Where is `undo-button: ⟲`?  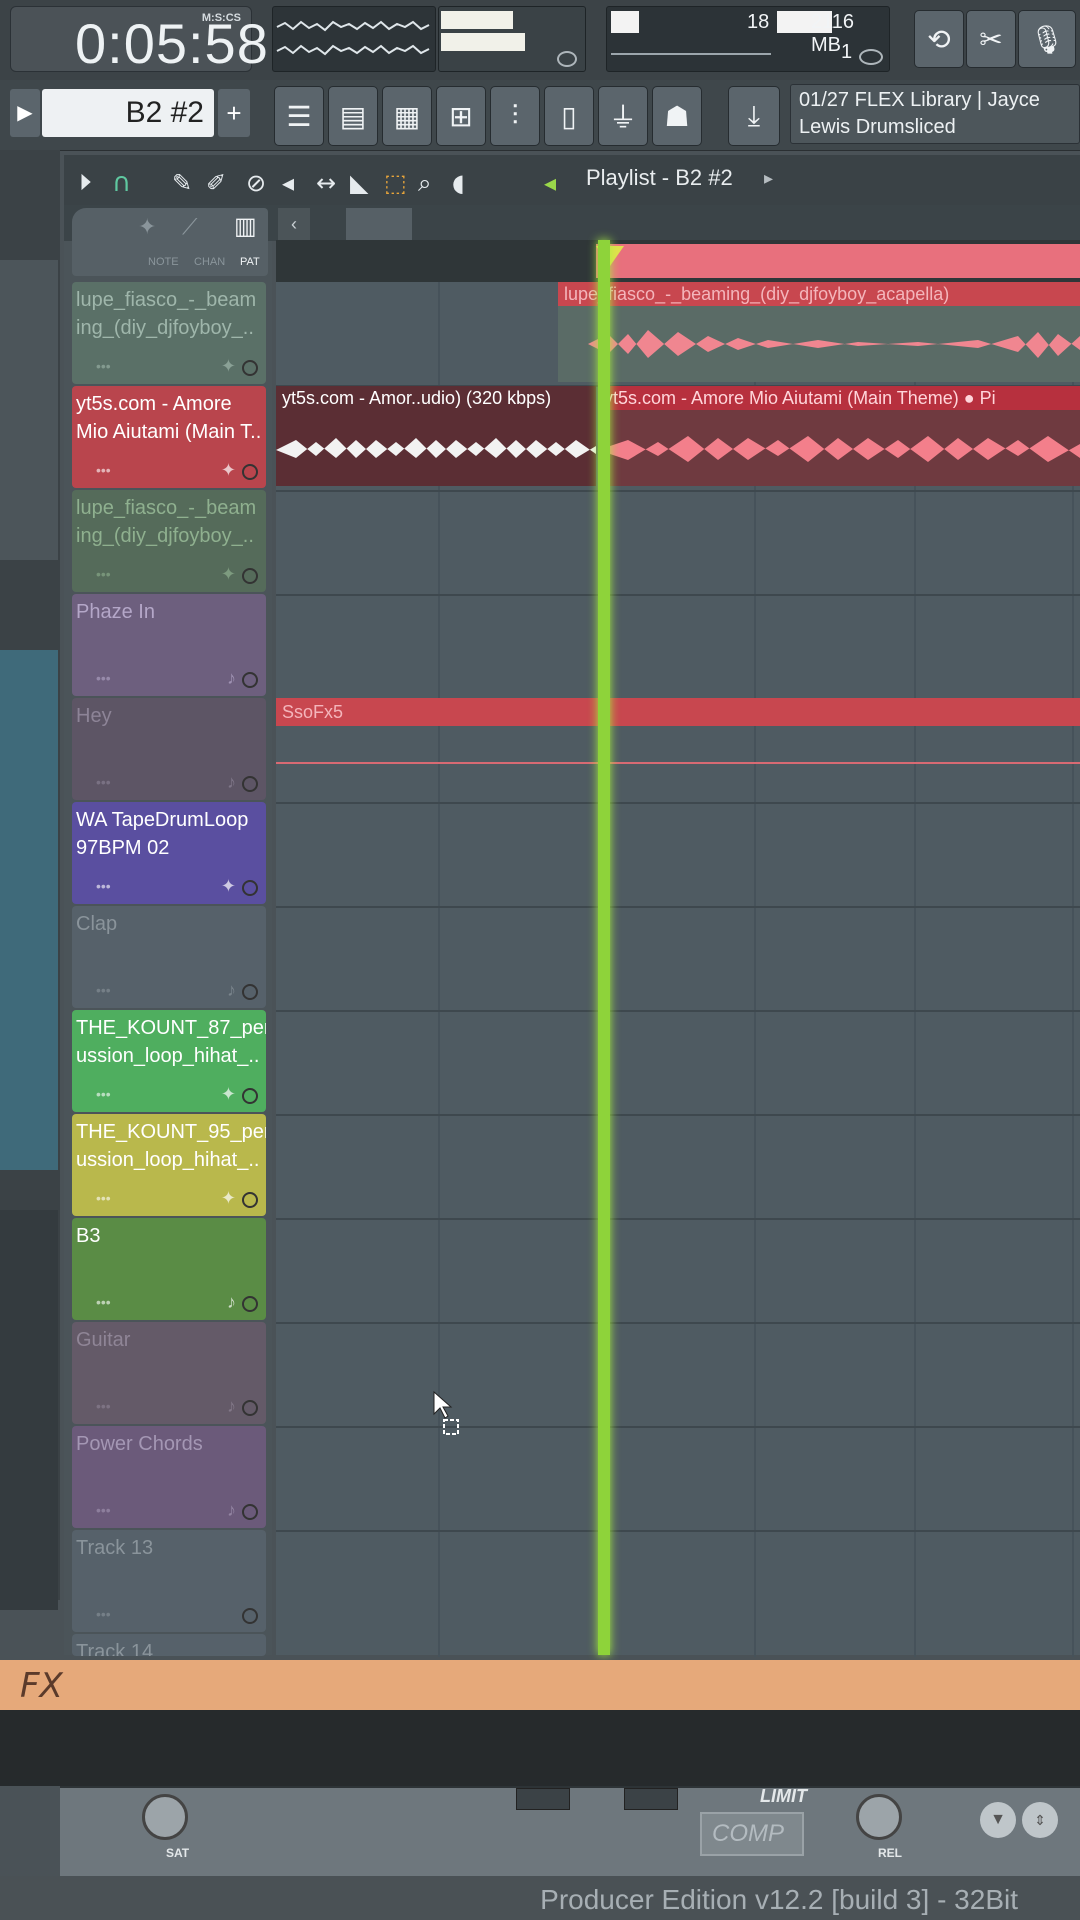
undo-button: ⟲ is located at coordinates (939, 39).